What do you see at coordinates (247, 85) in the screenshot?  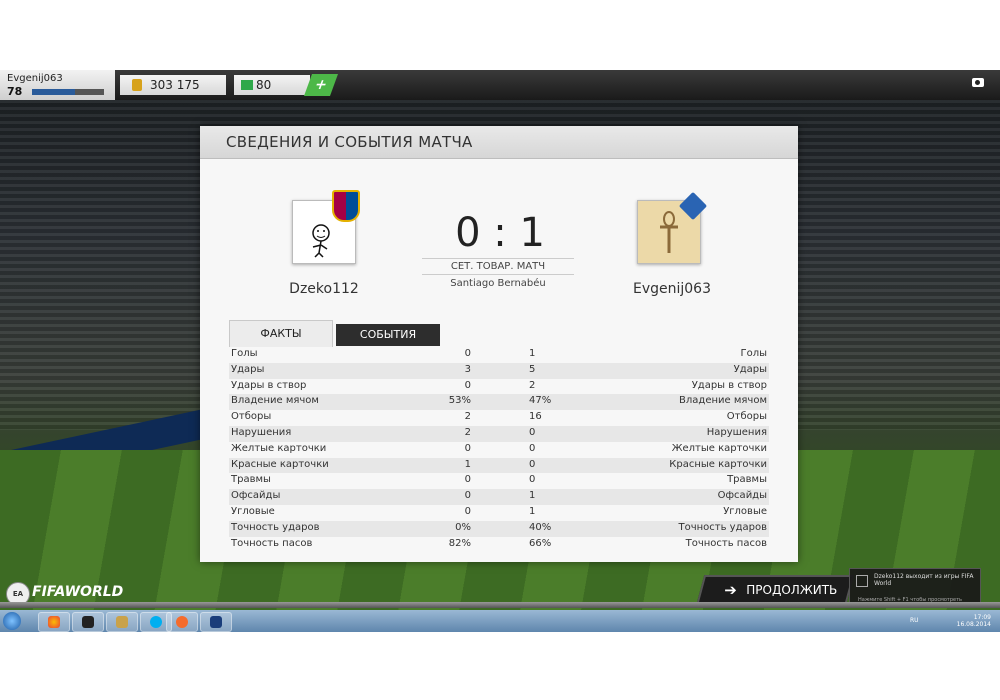 I see `points-icon` at bounding box center [247, 85].